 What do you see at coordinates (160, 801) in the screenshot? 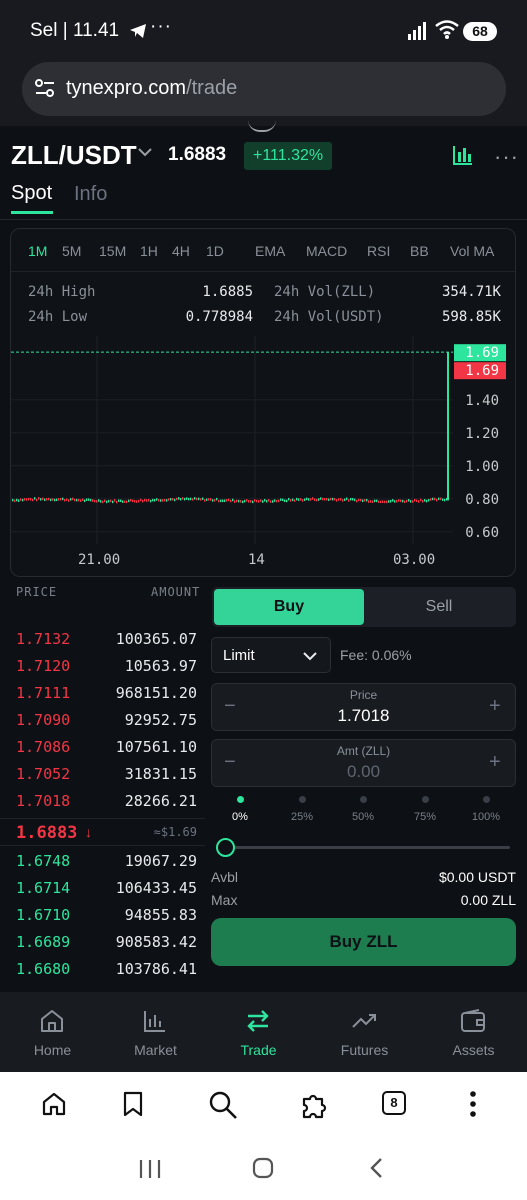
I see `ask-amount: 28266.21` at bounding box center [160, 801].